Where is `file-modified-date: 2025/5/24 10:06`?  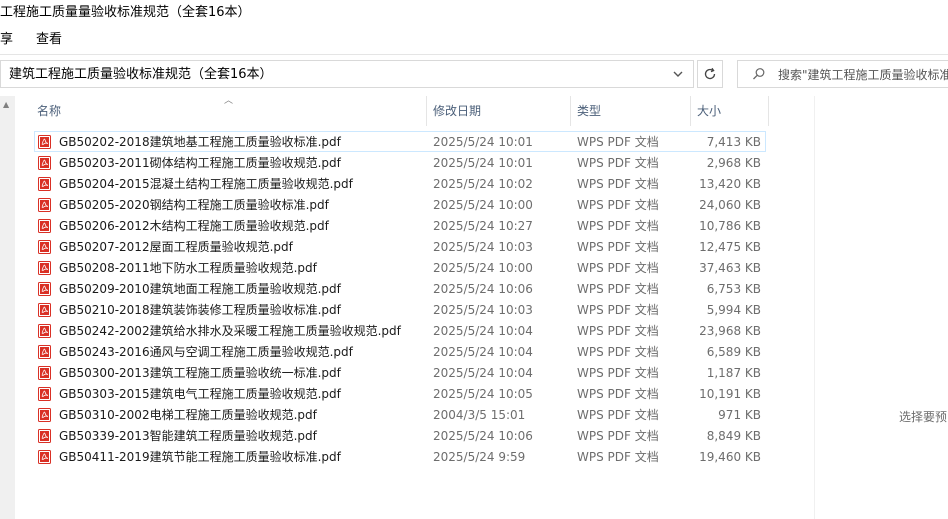 file-modified-date: 2025/5/24 10:06 is located at coordinates (483, 289).